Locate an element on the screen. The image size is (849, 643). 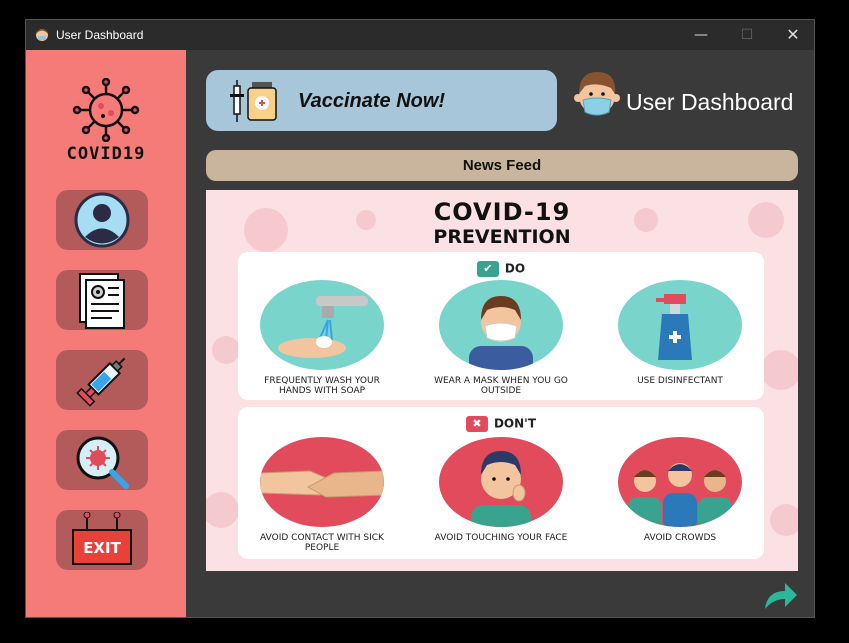
face-touching-icon is located at coordinates (501, 482).